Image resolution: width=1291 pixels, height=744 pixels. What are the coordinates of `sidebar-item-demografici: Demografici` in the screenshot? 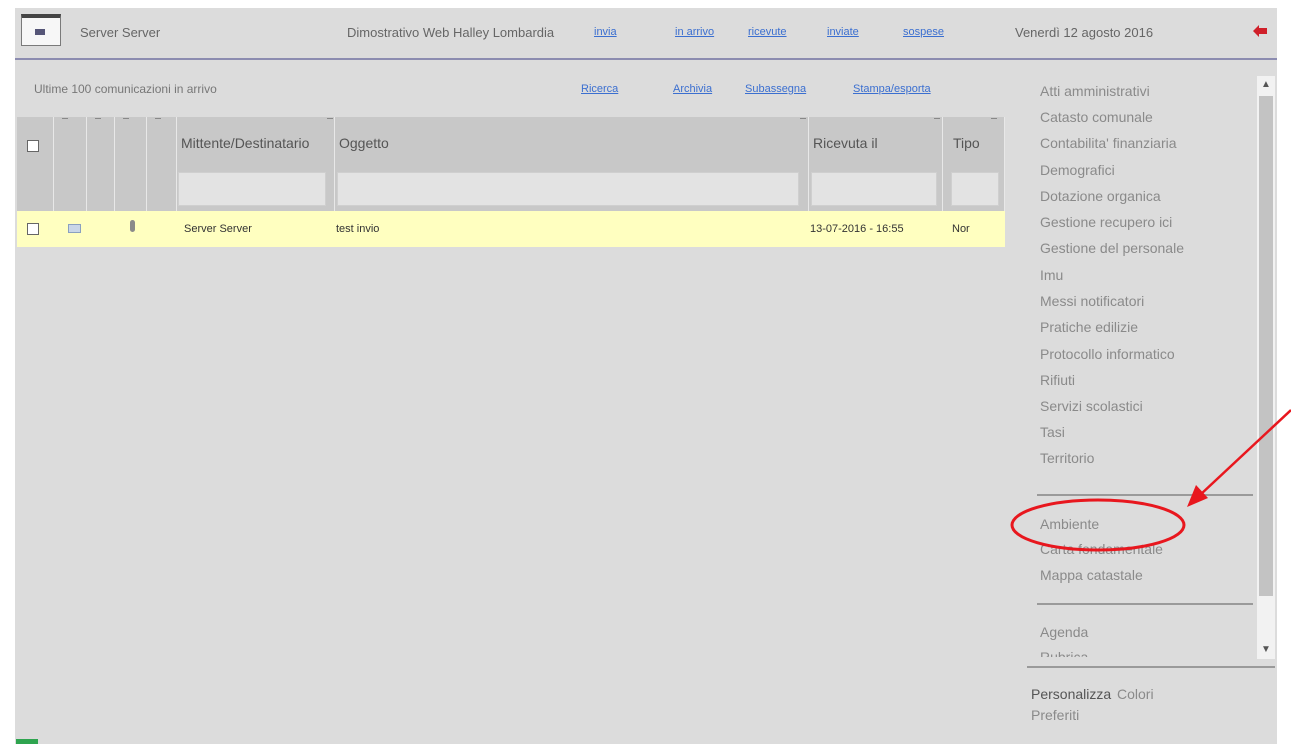 It's located at (1077, 170).